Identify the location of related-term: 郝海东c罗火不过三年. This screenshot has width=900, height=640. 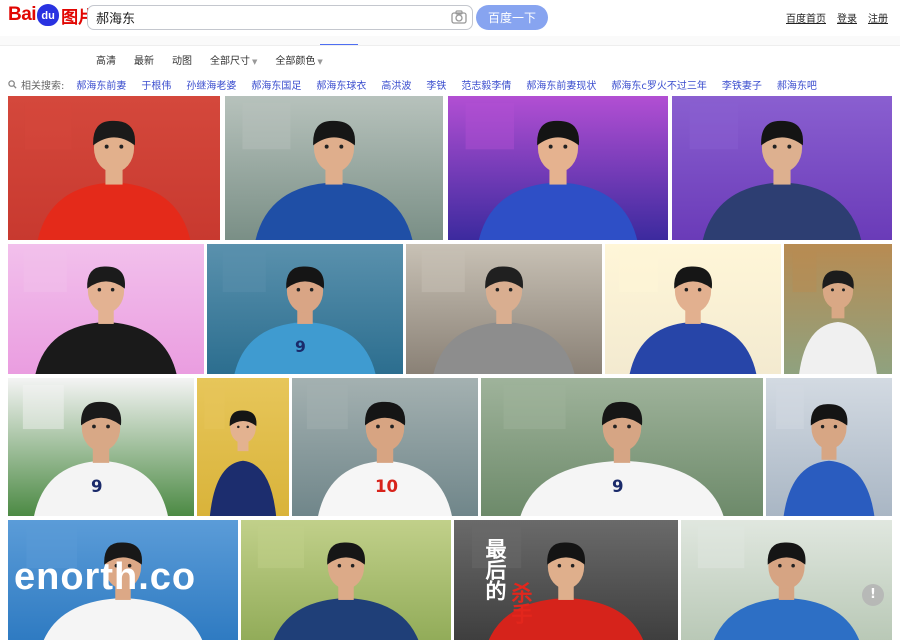
(659, 84).